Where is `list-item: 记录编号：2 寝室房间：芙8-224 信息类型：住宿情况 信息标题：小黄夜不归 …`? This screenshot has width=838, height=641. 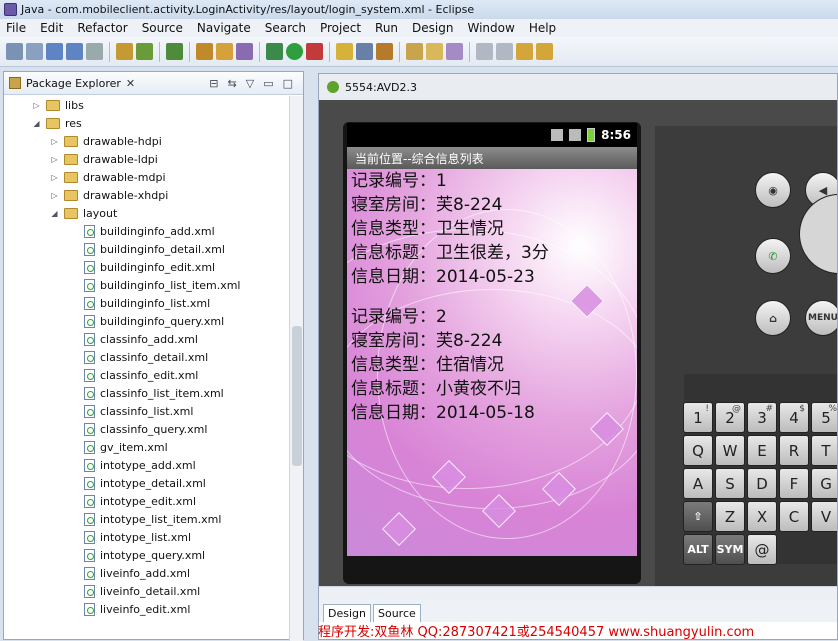 list-item: 记录编号：2 寝室房间：芙8-224 信息类型：住宿情况 信息标题：小黄夜不归 … is located at coordinates (443, 365).